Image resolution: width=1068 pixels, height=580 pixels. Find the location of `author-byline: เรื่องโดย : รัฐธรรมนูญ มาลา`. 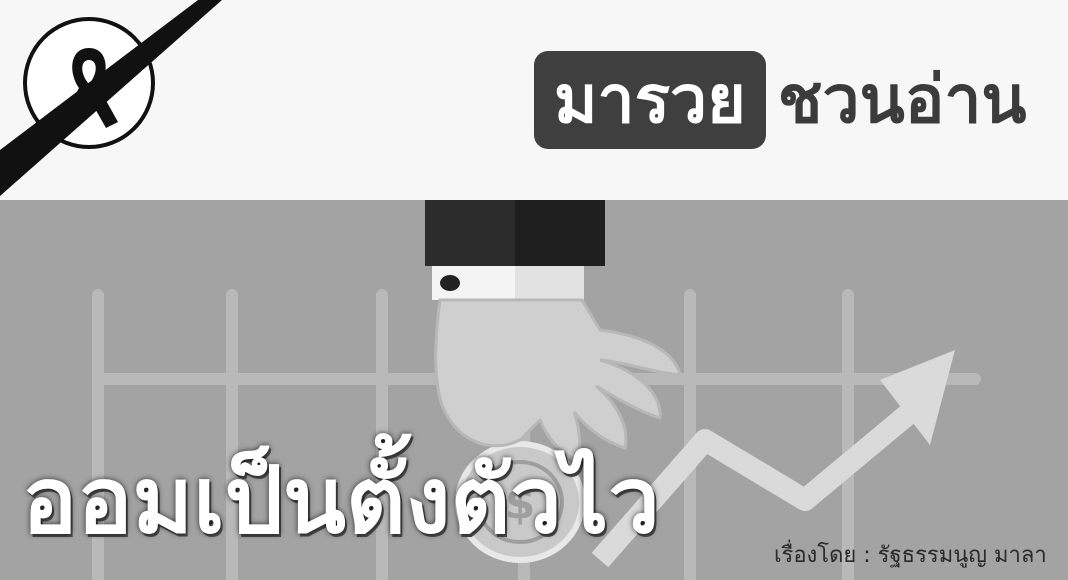

author-byline: เรื่องโดย : รัฐธรรมนูญ มาลา is located at coordinates (910, 555).